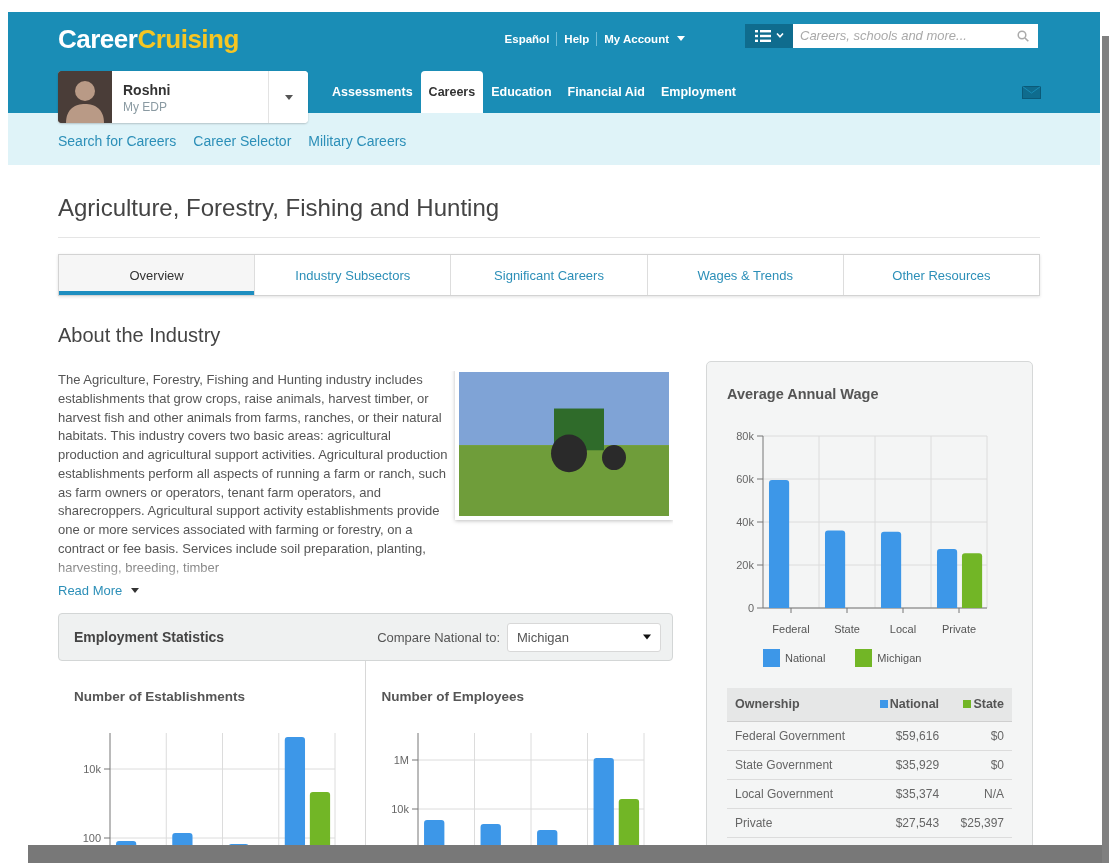  Describe the element at coordinates (979, 704) in the screenshot. I see `column-header: State` at that location.